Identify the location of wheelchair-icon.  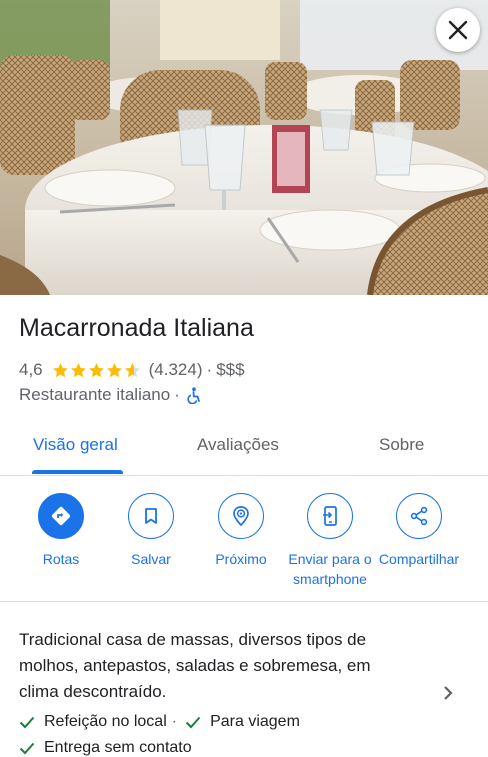
(194, 395).